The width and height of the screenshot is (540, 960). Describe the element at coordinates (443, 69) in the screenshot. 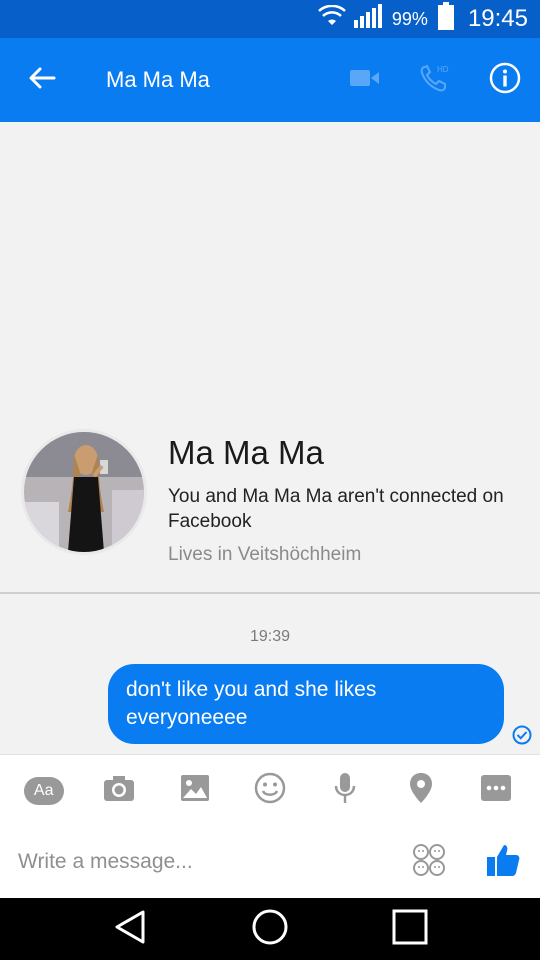

I see `svg-text: HD` at that location.